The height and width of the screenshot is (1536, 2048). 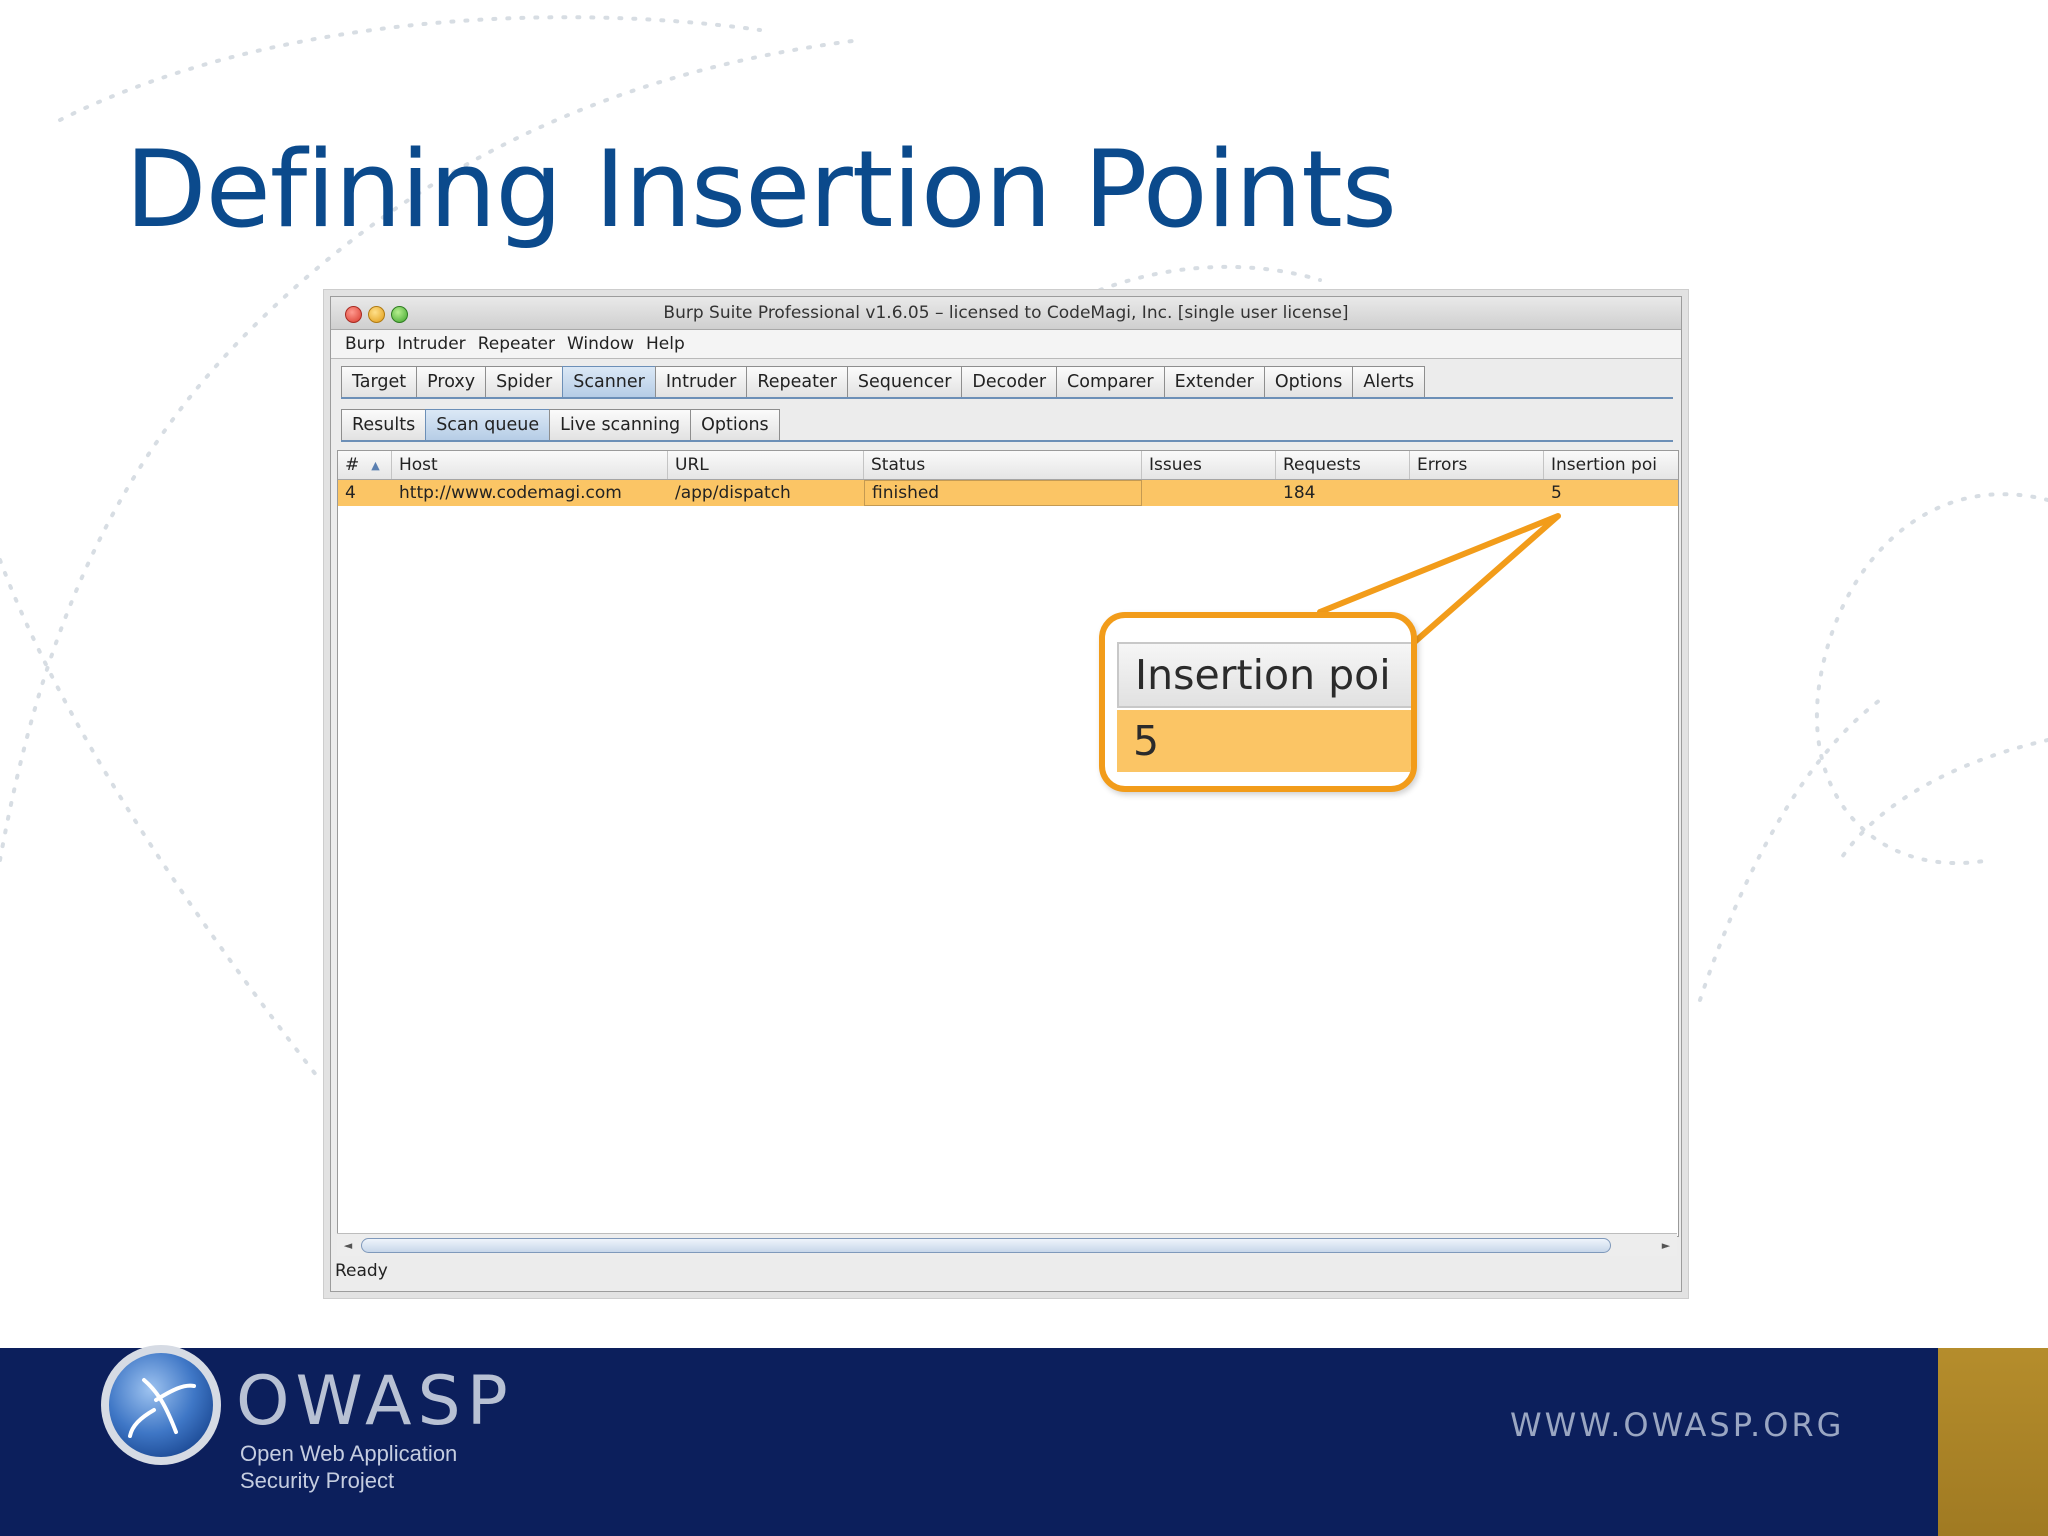 I want to click on tab-intruder: Intruder, so click(x=701, y=381).